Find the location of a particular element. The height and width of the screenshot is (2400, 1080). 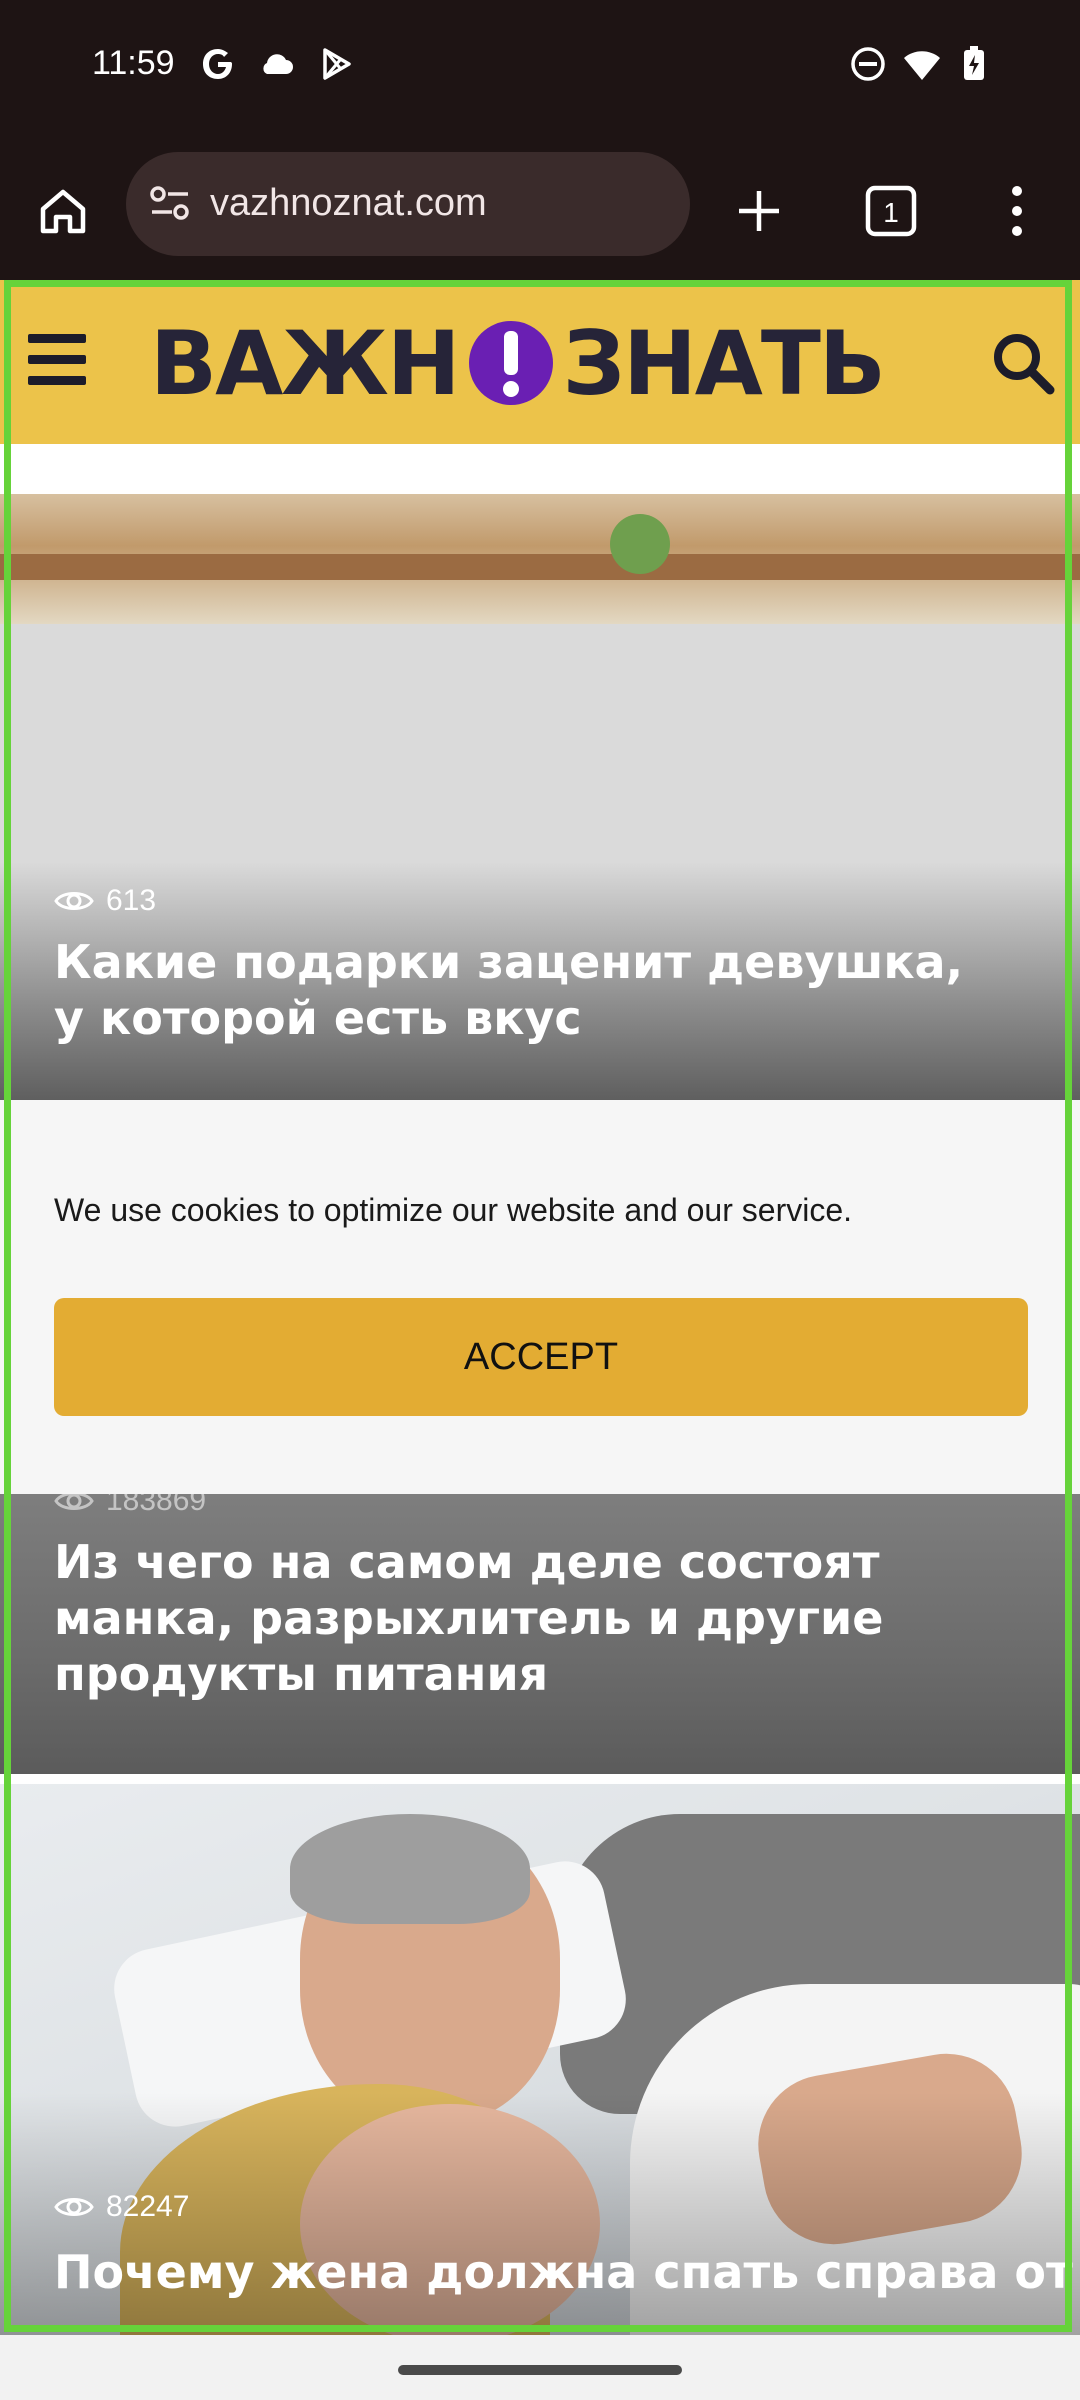

view-count: 82247 is located at coordinates (121, 2207).